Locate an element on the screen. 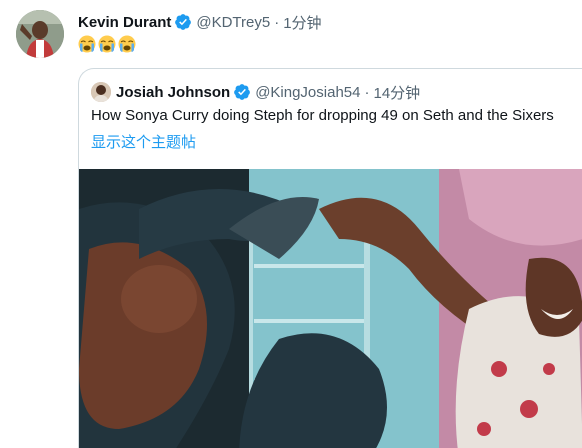  tweet-timestamp: 1分钟 is located at coordinates (302, 22).